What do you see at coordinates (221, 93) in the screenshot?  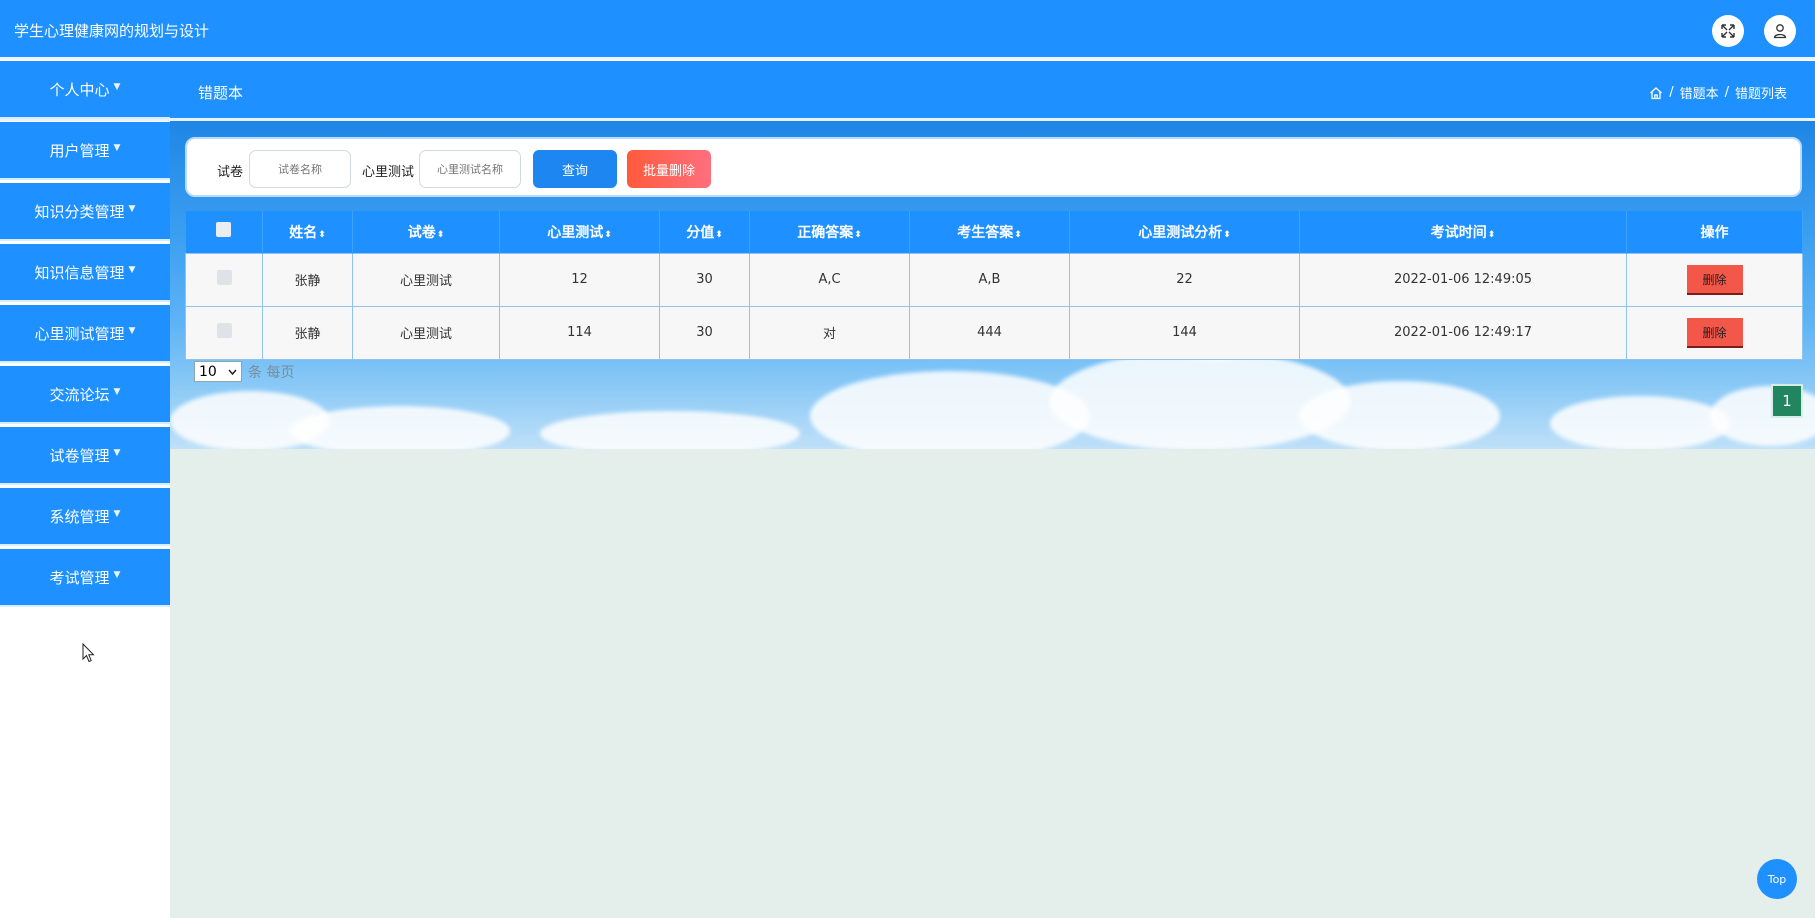 I see `page-title: 错题本` at bounding box center [221, 93].